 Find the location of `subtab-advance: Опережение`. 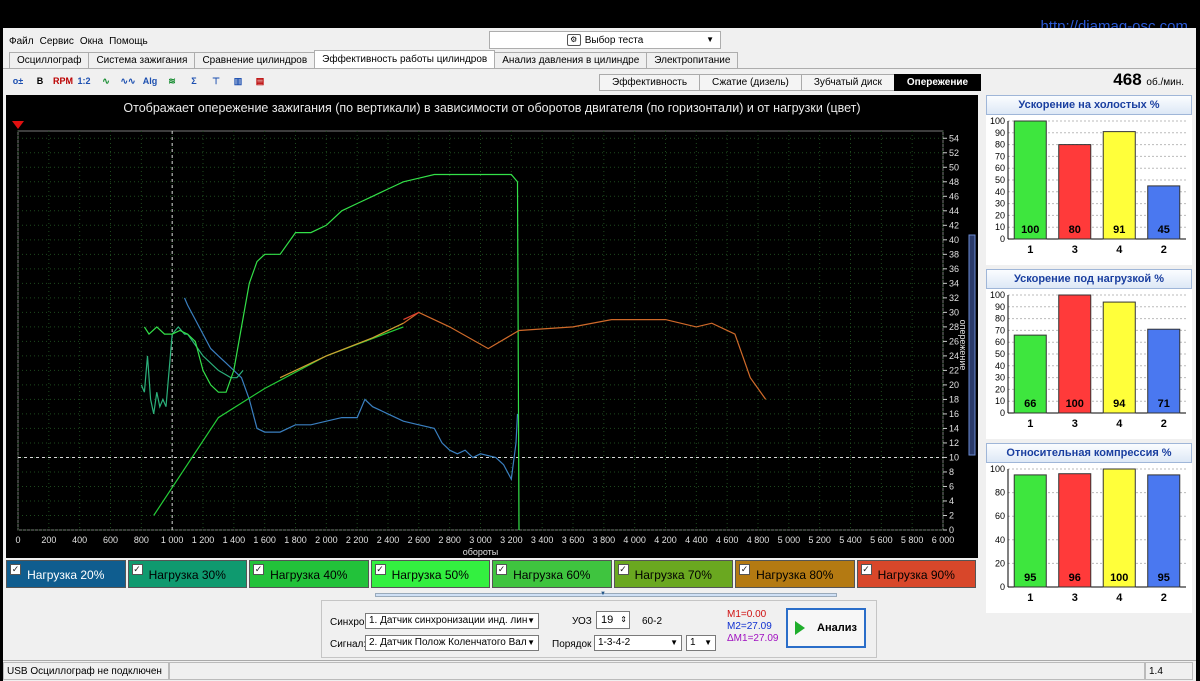

subtab-advance: Опережение is located at coordinates (937, 82).